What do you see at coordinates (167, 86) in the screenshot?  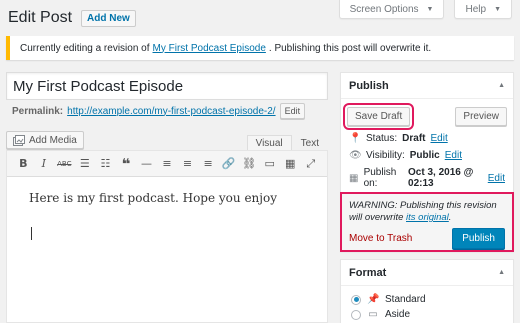 I see `post-title-input` at bounding box center [167, 86].